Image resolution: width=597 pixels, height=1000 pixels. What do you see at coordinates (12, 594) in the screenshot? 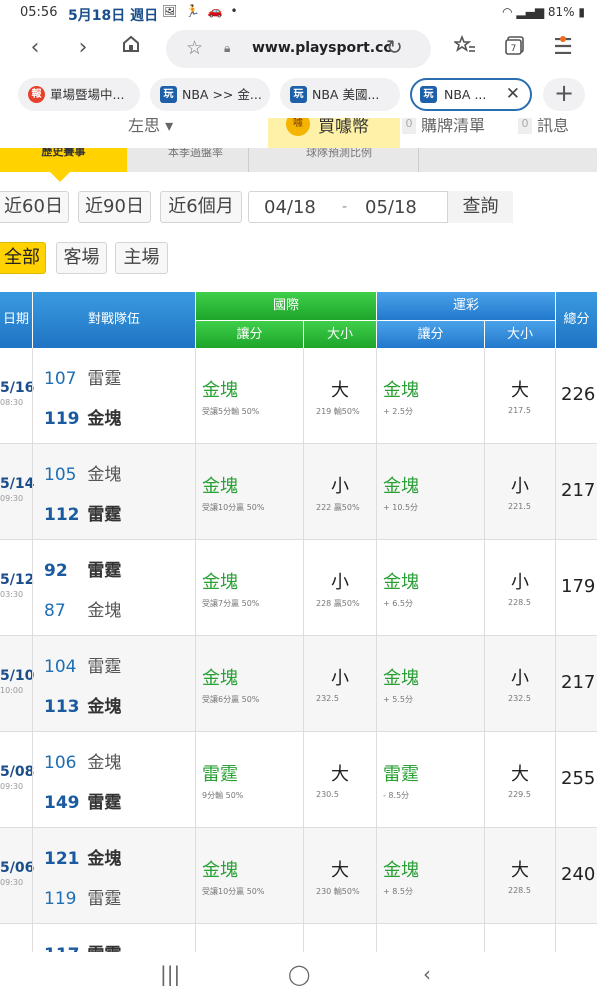
I see `game-time: 03:30` at bounding box center [12, 594].